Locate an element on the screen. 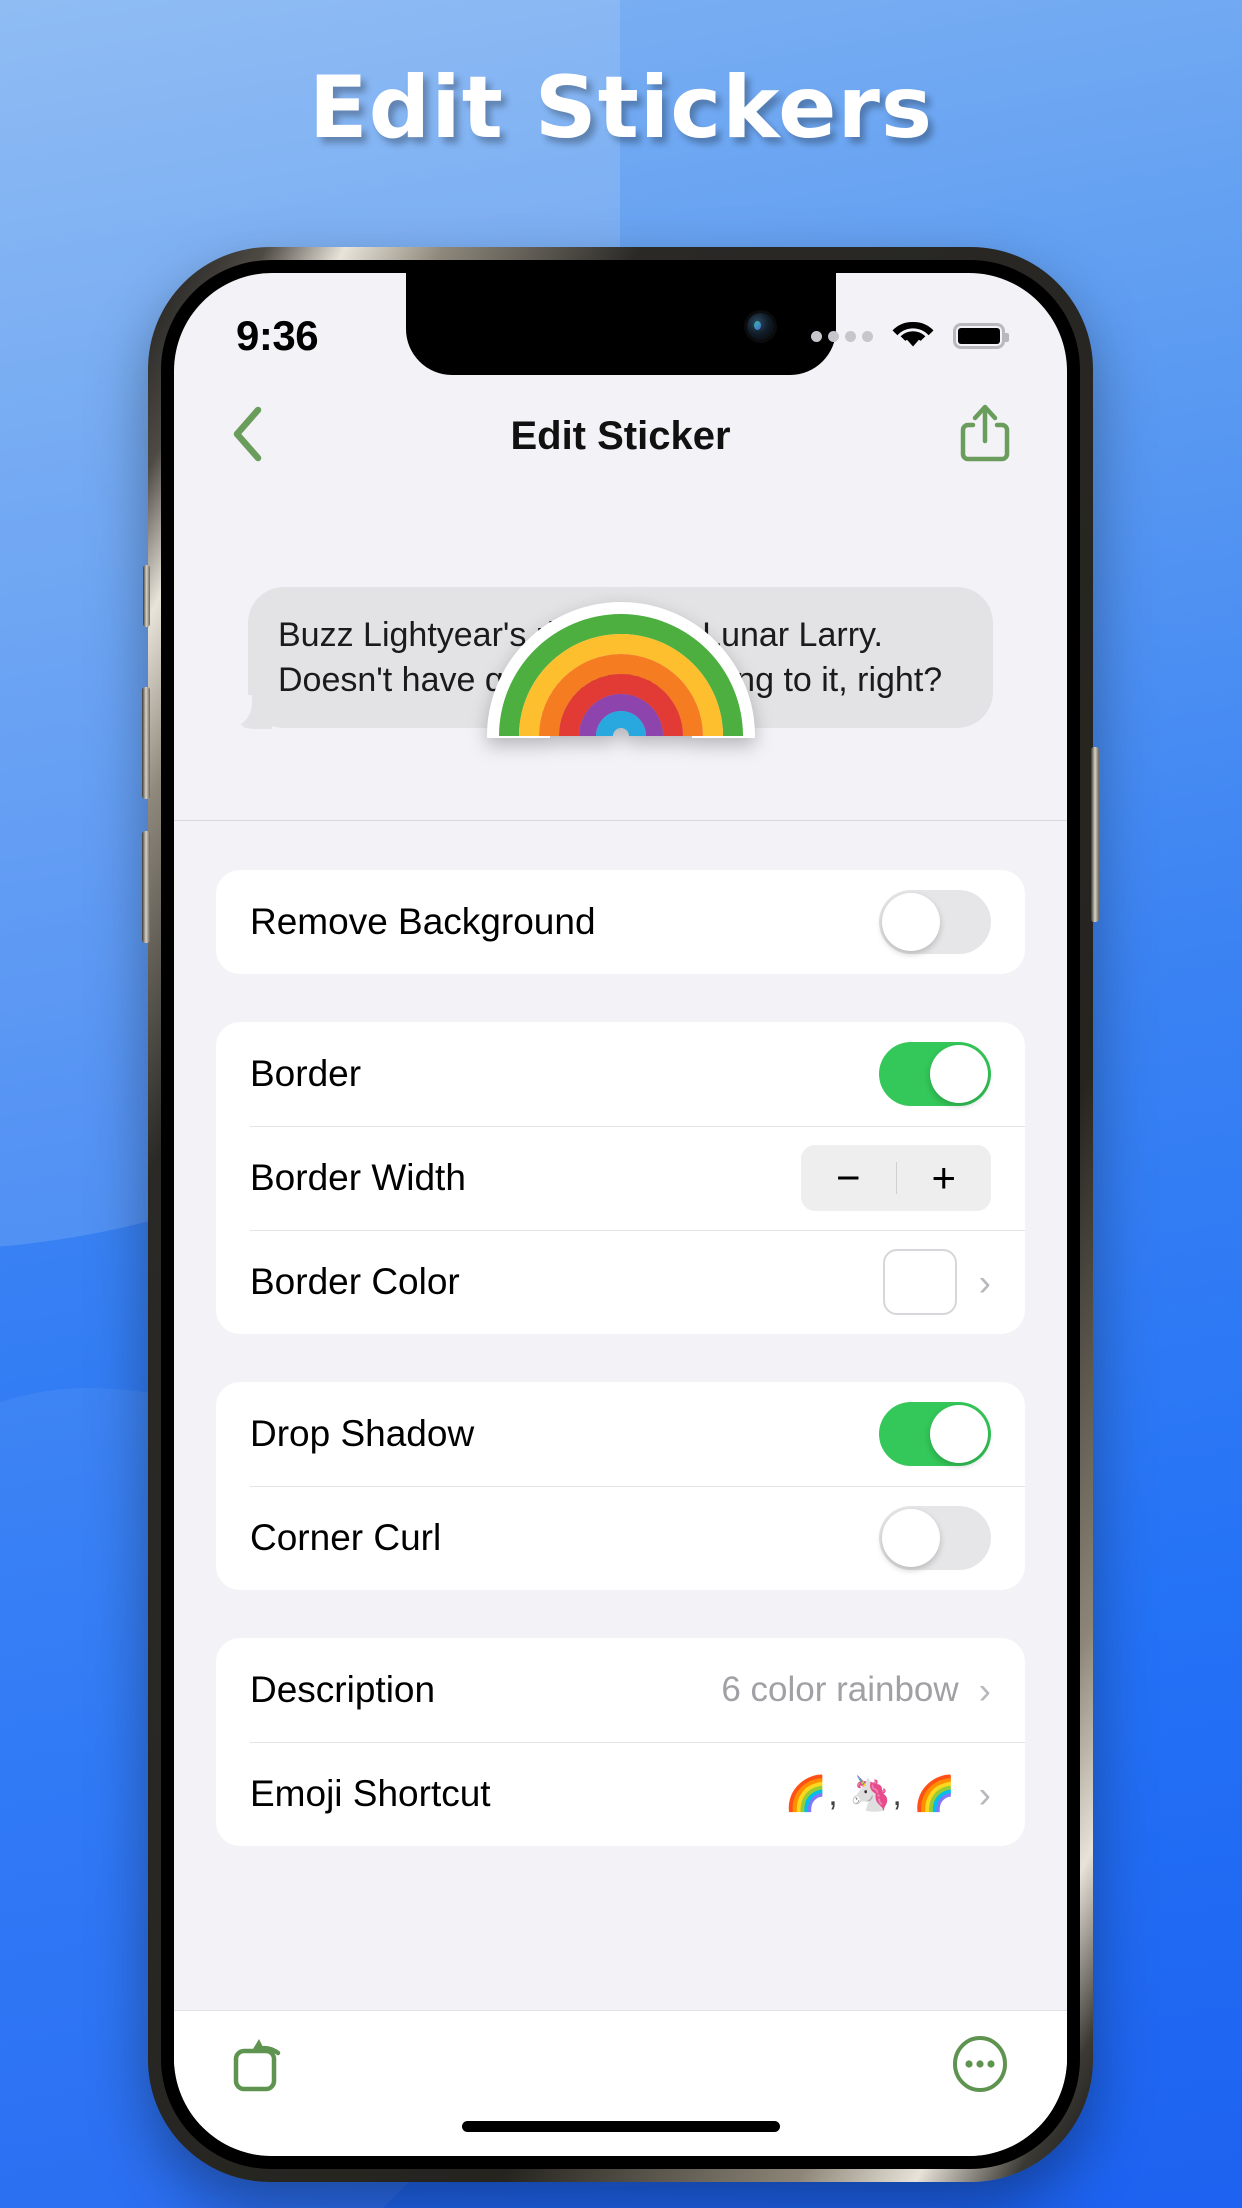 The height and width of the screenshot is (2208, 1242). border-color-swatch is located at coordinates (919, 1282).